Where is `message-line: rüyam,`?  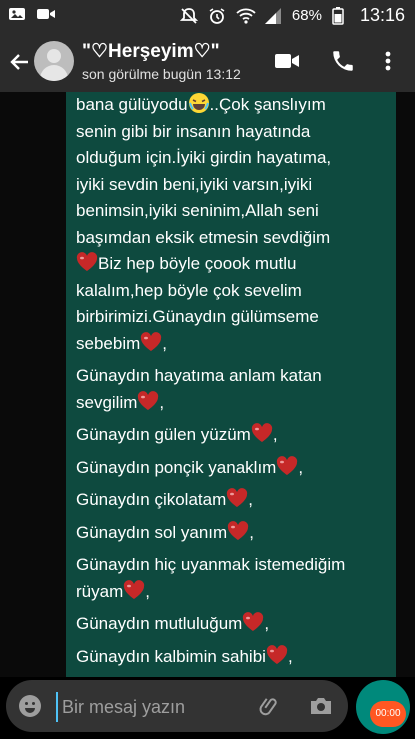
message-line: rüyam, is located at coordinates (236, 592).